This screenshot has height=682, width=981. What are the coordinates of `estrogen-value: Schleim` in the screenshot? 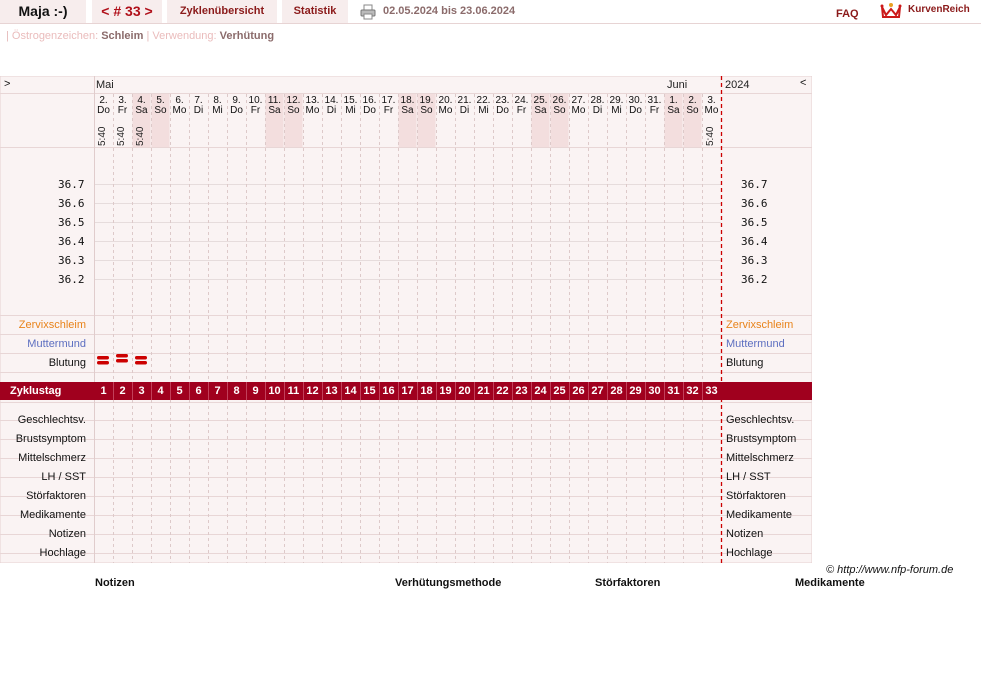 It's located at (122, 36).